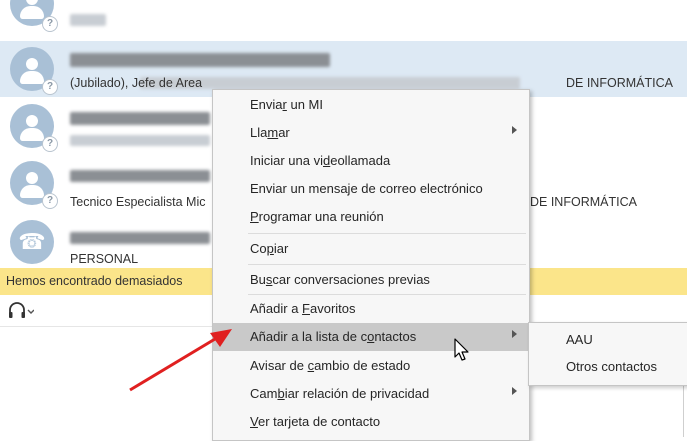 The height and width of the screenshot is (441, 687). What do you see at coordinates (461, 349) in the screenshot?
I see `mouse-cursor-icon` at bounding box center [461, 349].